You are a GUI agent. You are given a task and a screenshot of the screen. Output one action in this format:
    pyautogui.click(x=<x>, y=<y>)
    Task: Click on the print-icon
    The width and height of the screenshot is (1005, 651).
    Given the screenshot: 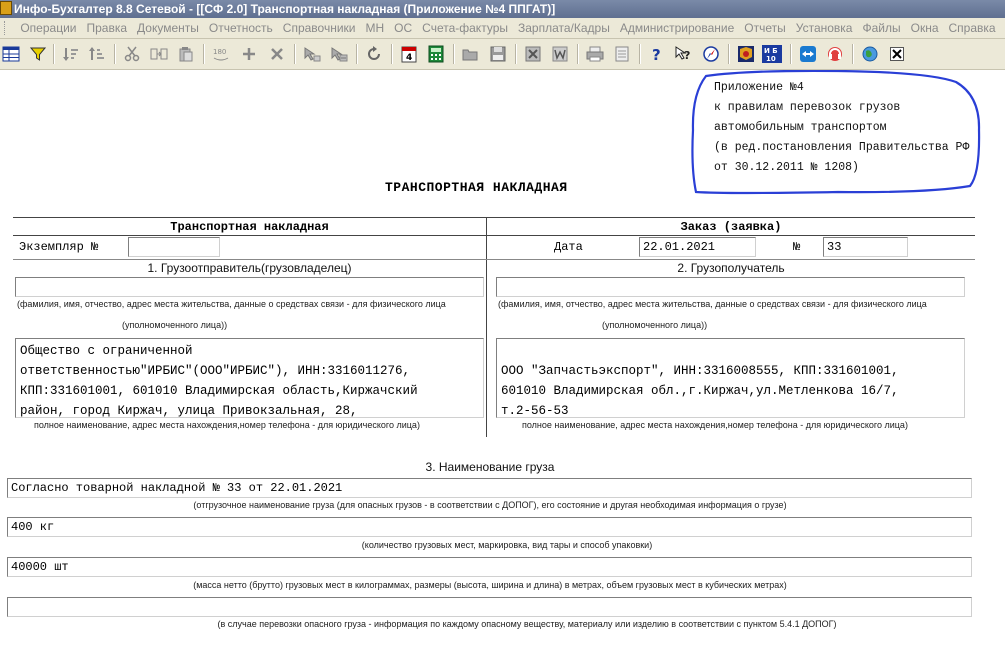 What is the action you would take?
    pyautogui.click(x=595, y=54)
    